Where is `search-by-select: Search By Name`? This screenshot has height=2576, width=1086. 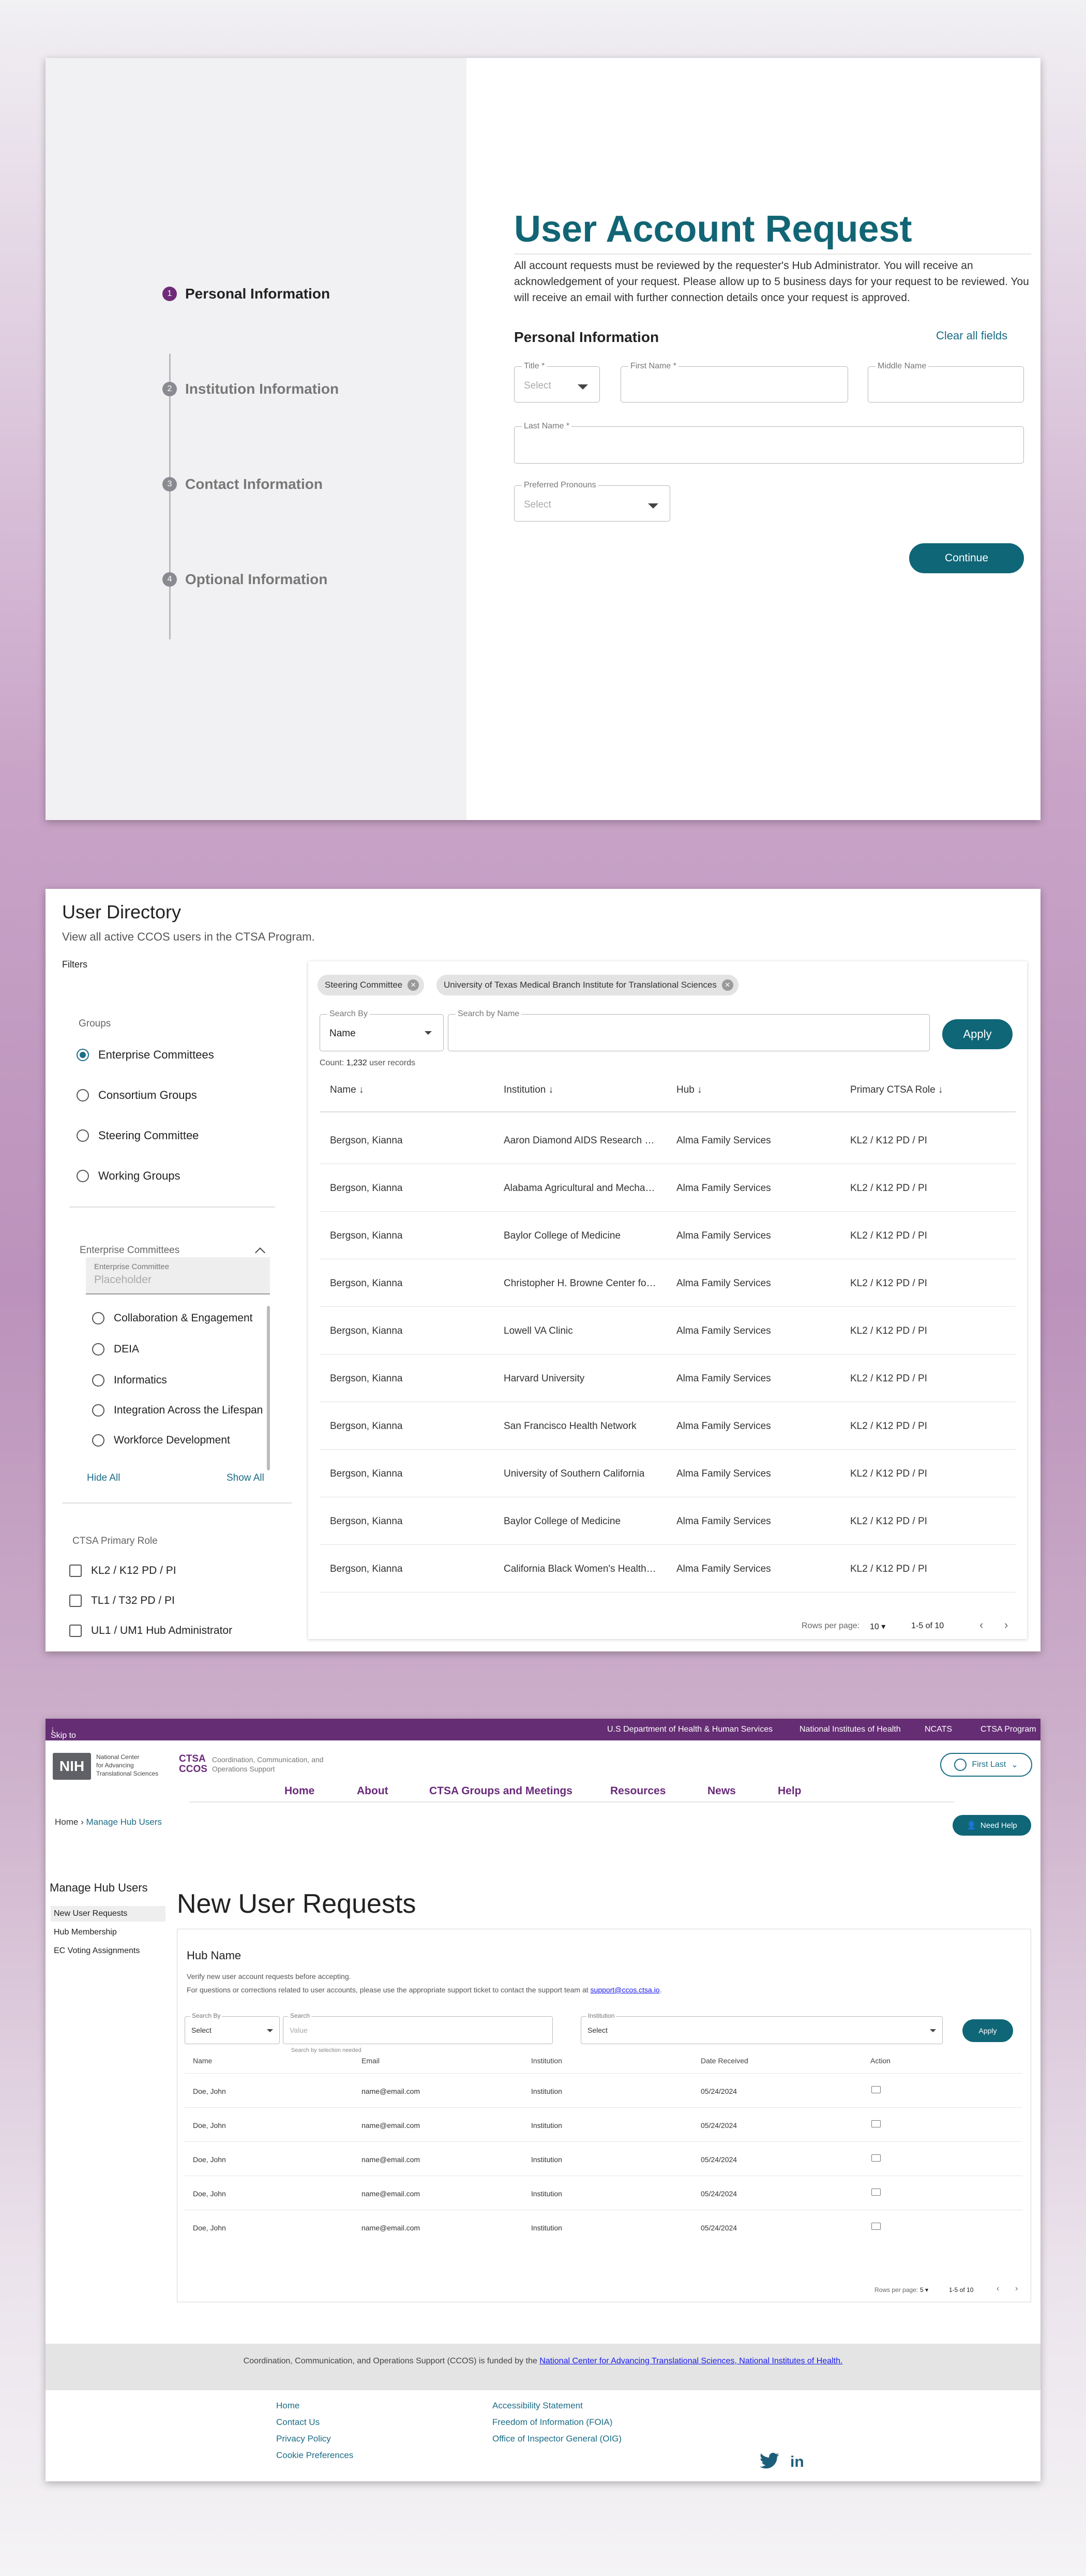 search-by-select: Search By Name is located at coordinates (382, 1030).